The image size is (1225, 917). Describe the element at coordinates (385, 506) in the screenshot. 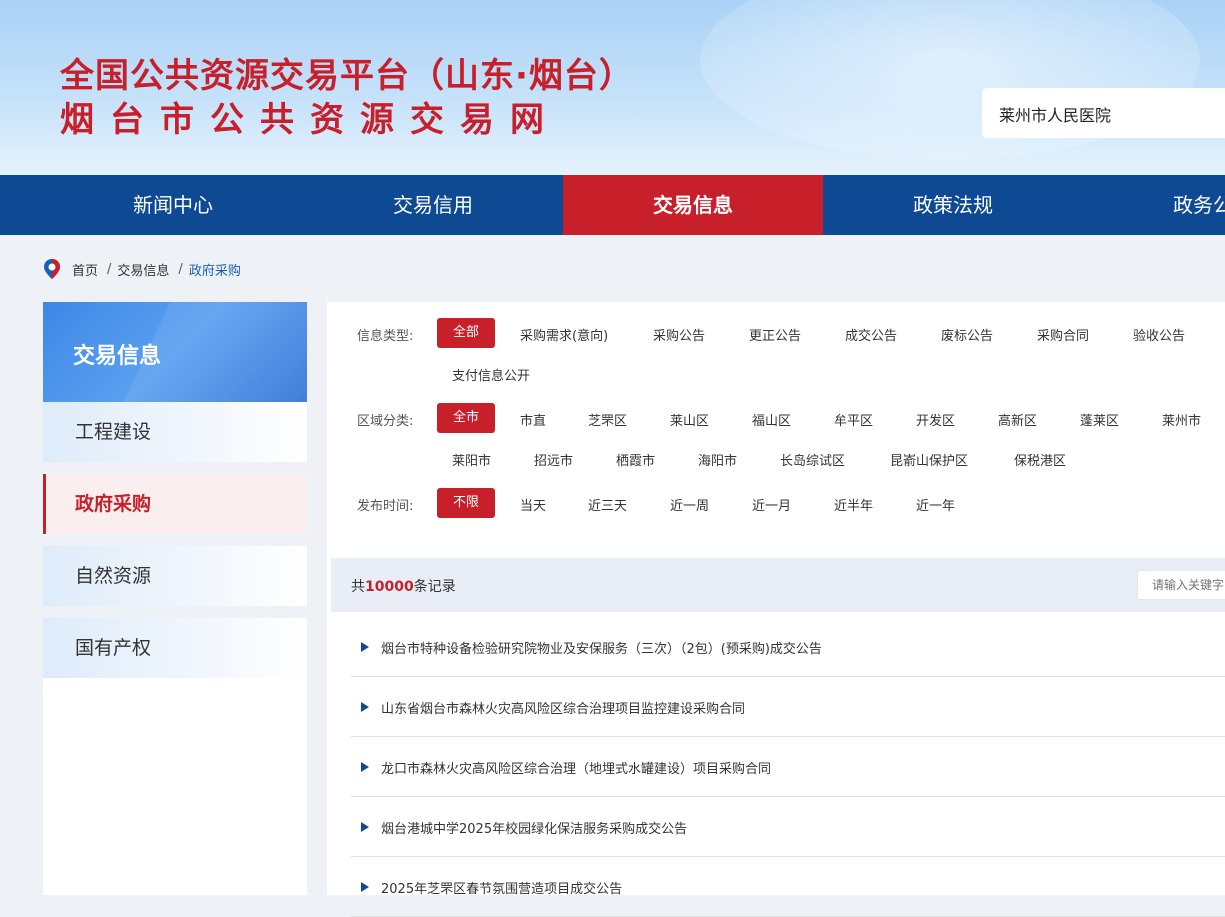

I see `filter-label-time: 发布时间:` at that location.